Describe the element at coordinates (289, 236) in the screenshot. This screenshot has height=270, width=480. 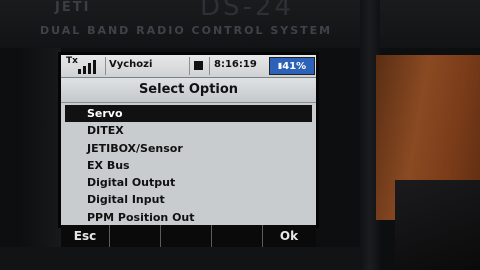
I see `ok-button: Ok` at that location.